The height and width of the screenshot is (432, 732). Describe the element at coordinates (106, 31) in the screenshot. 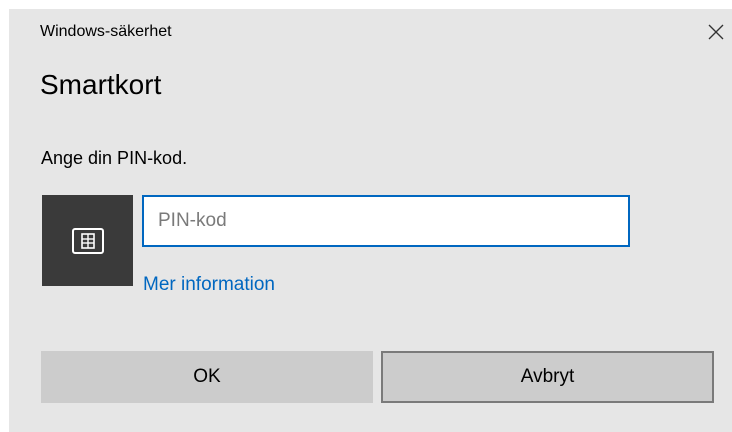

I see `window-title: Windows-säkerhet` at that location.